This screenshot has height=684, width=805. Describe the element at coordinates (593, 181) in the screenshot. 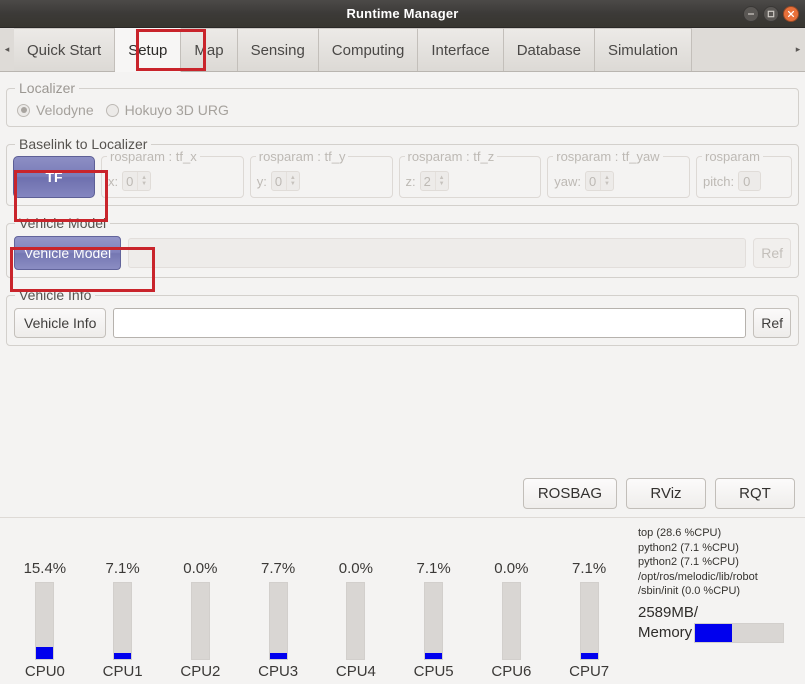

I see `param-tf-yaw-value: 0` at that location.